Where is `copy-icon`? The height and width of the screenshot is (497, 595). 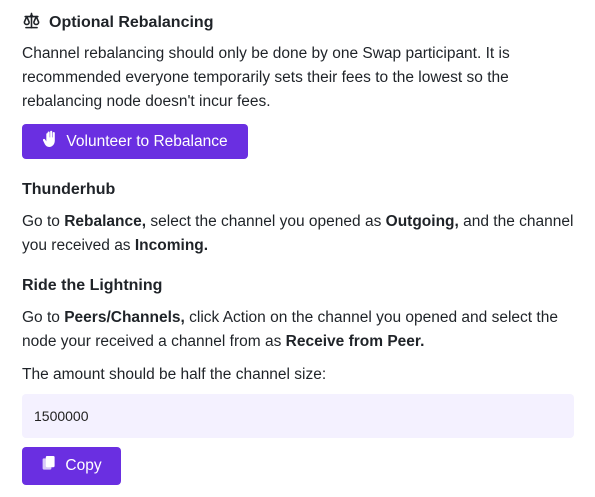
copy-icon is located at coordinates (49, 466).